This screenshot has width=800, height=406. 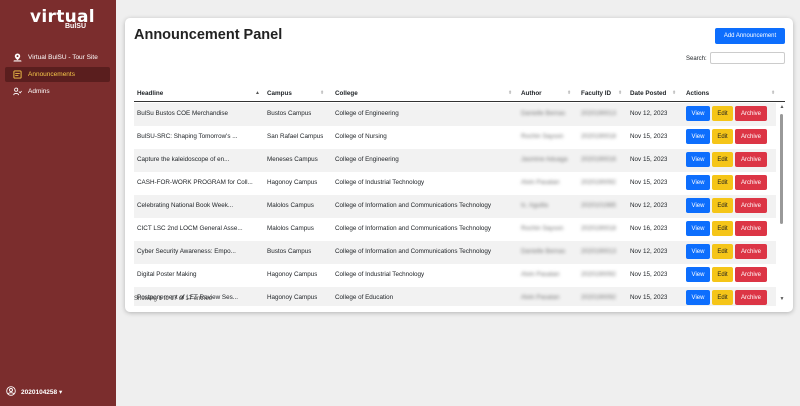 What do you see at coordinates (42, 392) in the screenshot?
I see `user-id: 2020104258 ▾` at bounding box center [42, 392].